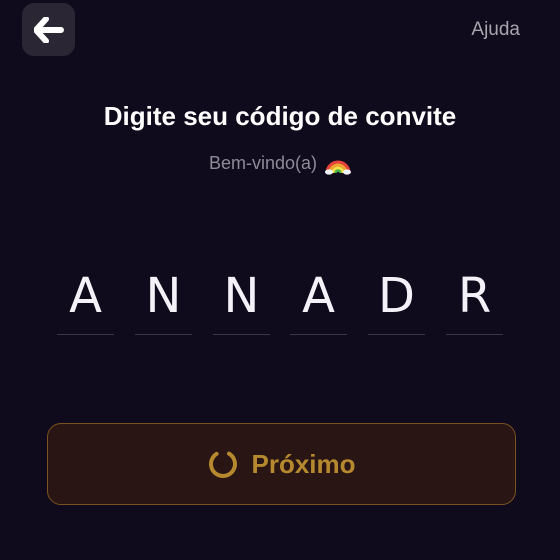 This screenshot has height=560, width=560. I want to click on code-char: D, so click(396, 296).